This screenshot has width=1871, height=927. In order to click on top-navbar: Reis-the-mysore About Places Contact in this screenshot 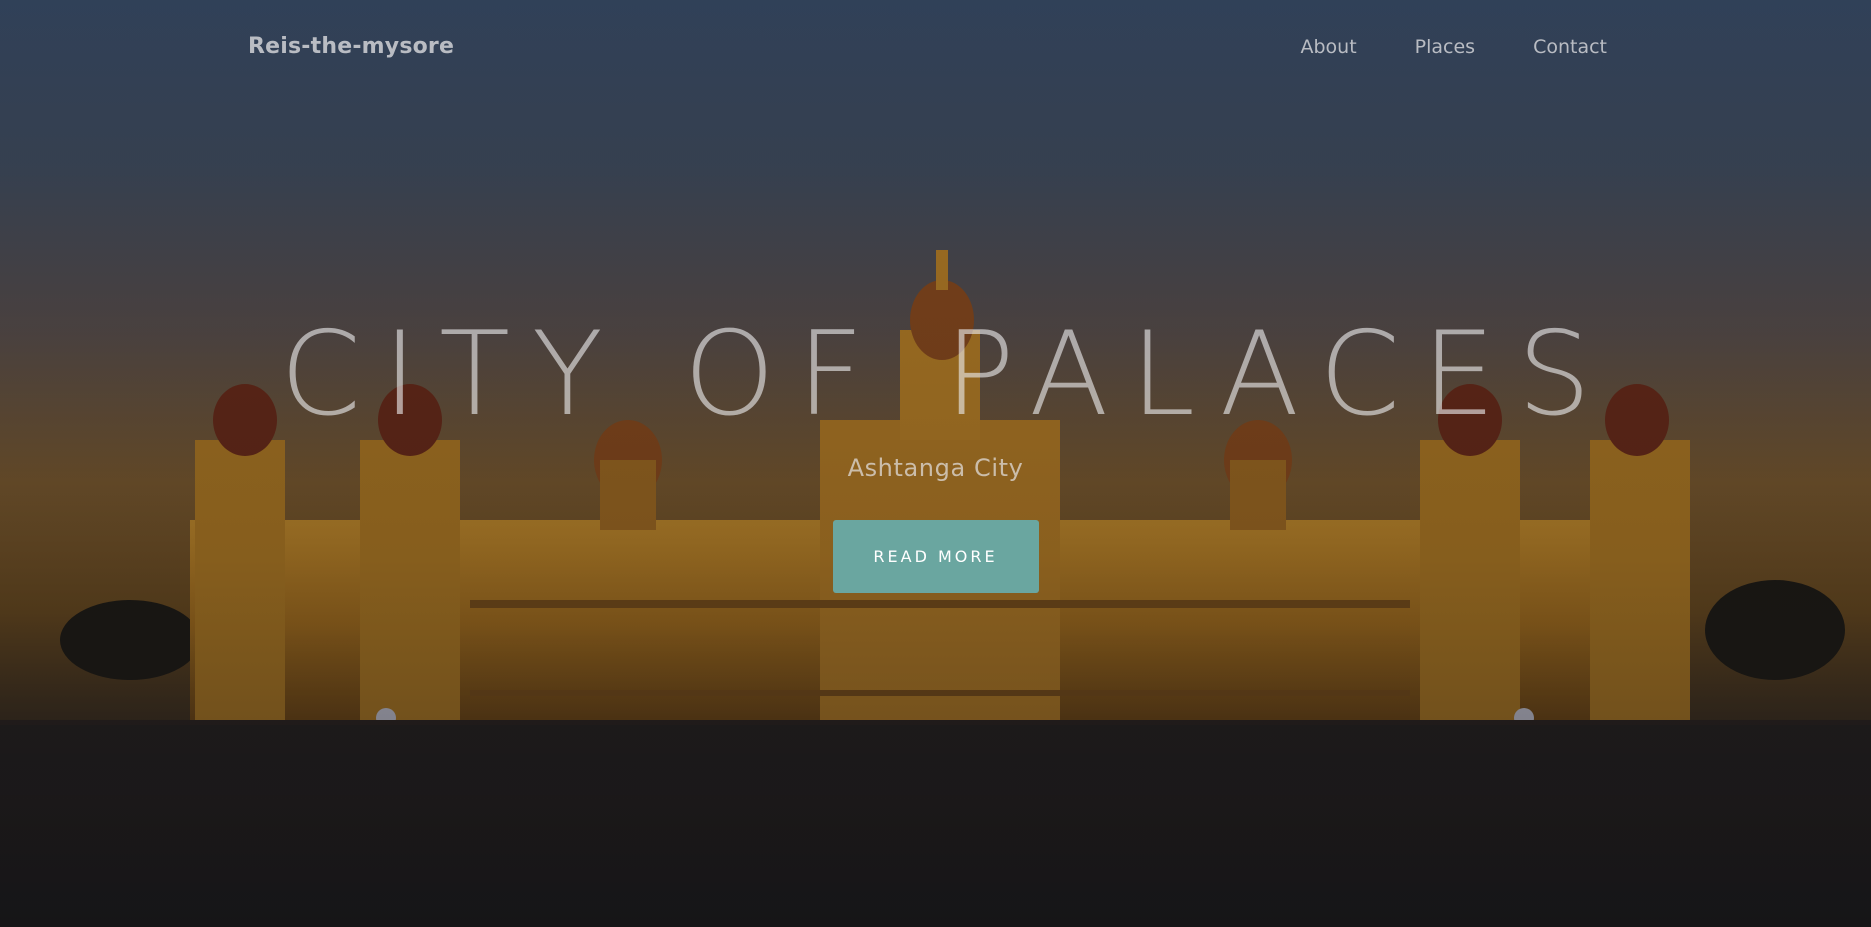, I will do `click(935, 50)`.